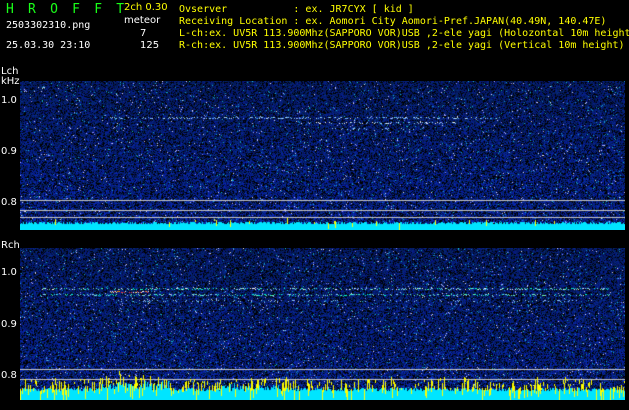 Image resolution: width=629 pixels, height=410 pixels. Describe the element at coordinates (9, 272) in the screenshot. I see `rch-tick-1.0: 1.0` at that location.